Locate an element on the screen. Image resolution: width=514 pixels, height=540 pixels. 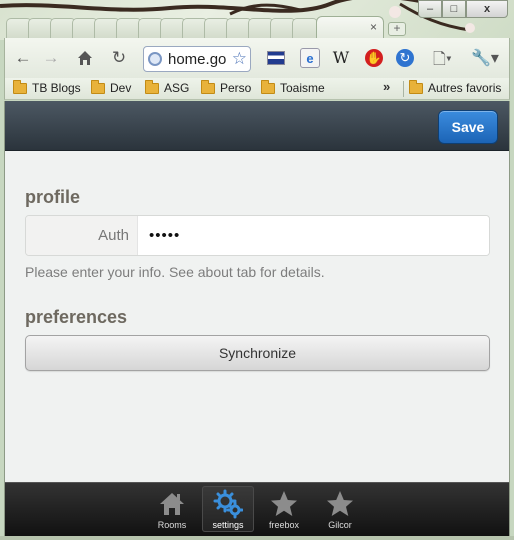
window-controls: – □ x is located at coordinates (463, 9).